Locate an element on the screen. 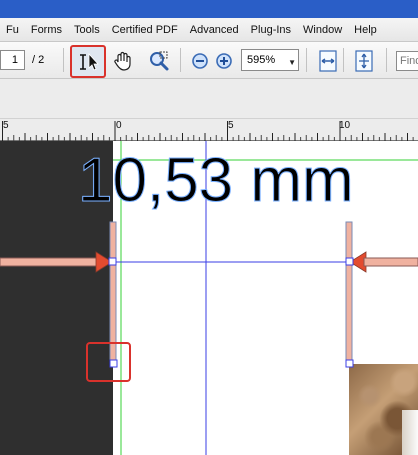 Image resolution: width=418 pixels, height=455 pixels. measurement-label: 10,53 mm is located at coordinates (216, 181).